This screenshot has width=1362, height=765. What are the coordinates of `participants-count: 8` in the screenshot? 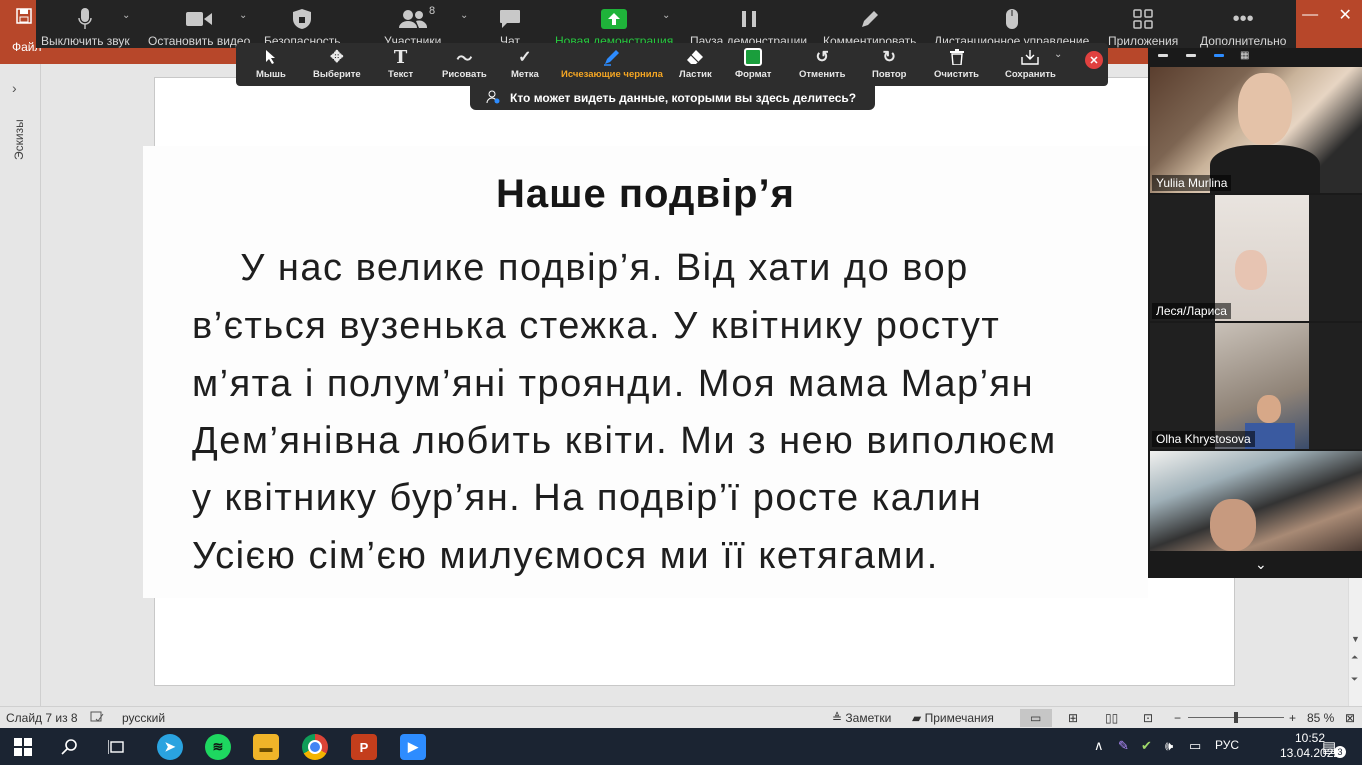 It's located at (432, 11).